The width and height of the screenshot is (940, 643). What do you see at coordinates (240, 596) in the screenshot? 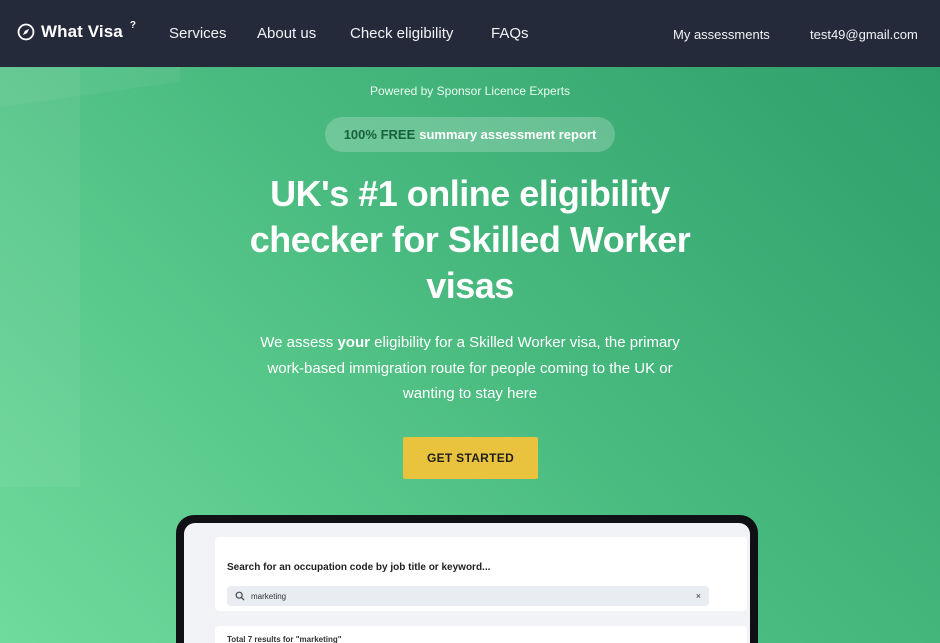
I see `search-icon` at bounding box center [240, 596].